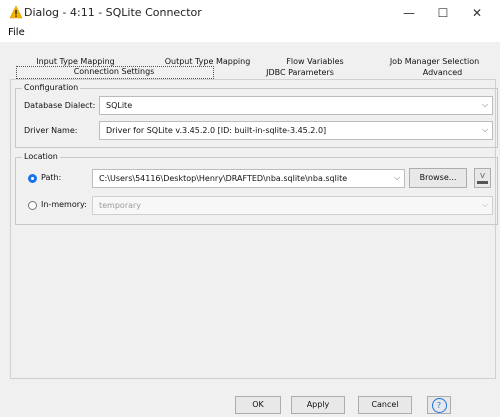 This screenshot has height=417, width=500. I want to click on location-group-label: Location, so click(41, 156).